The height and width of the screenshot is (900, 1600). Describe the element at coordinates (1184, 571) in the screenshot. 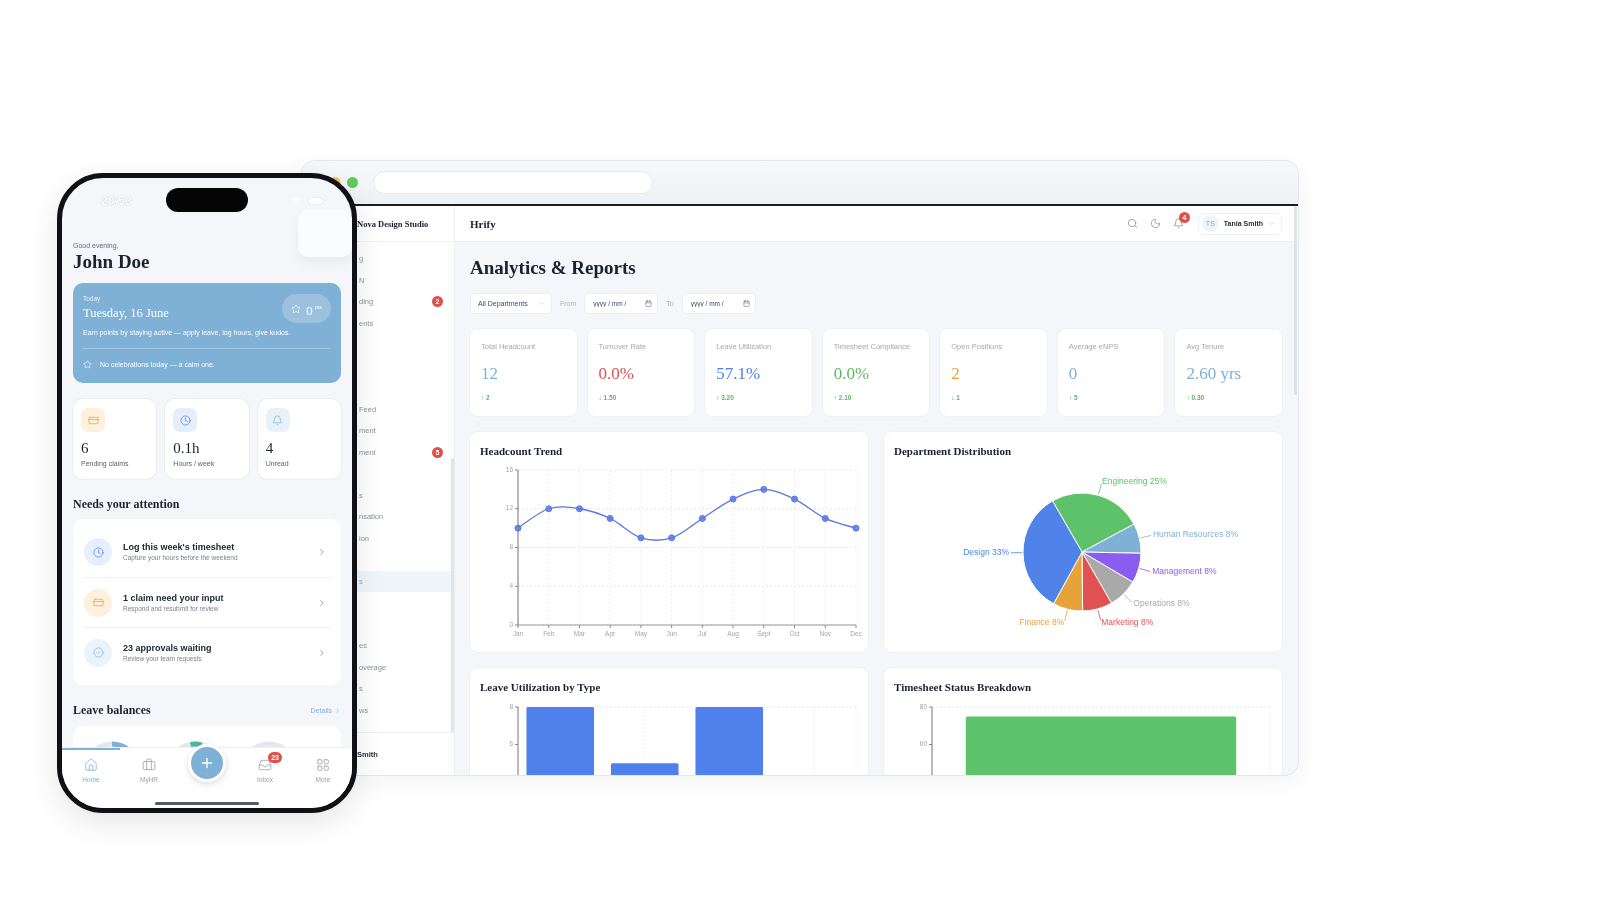

I see `slice-label: Management 8%` at that location.